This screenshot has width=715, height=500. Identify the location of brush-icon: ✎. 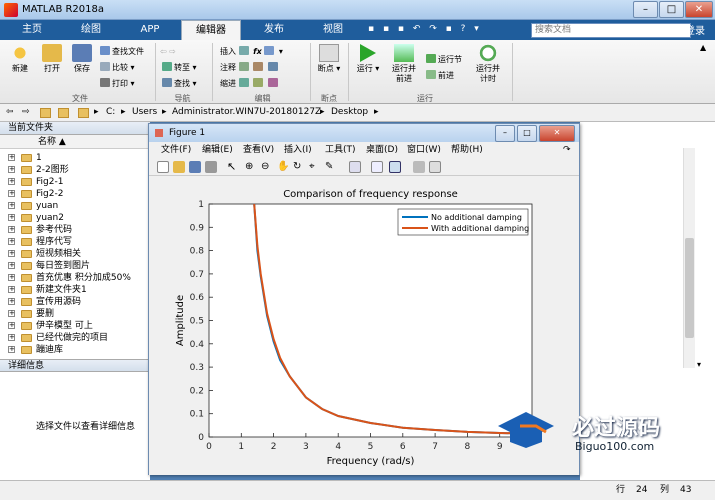
(331, 167).